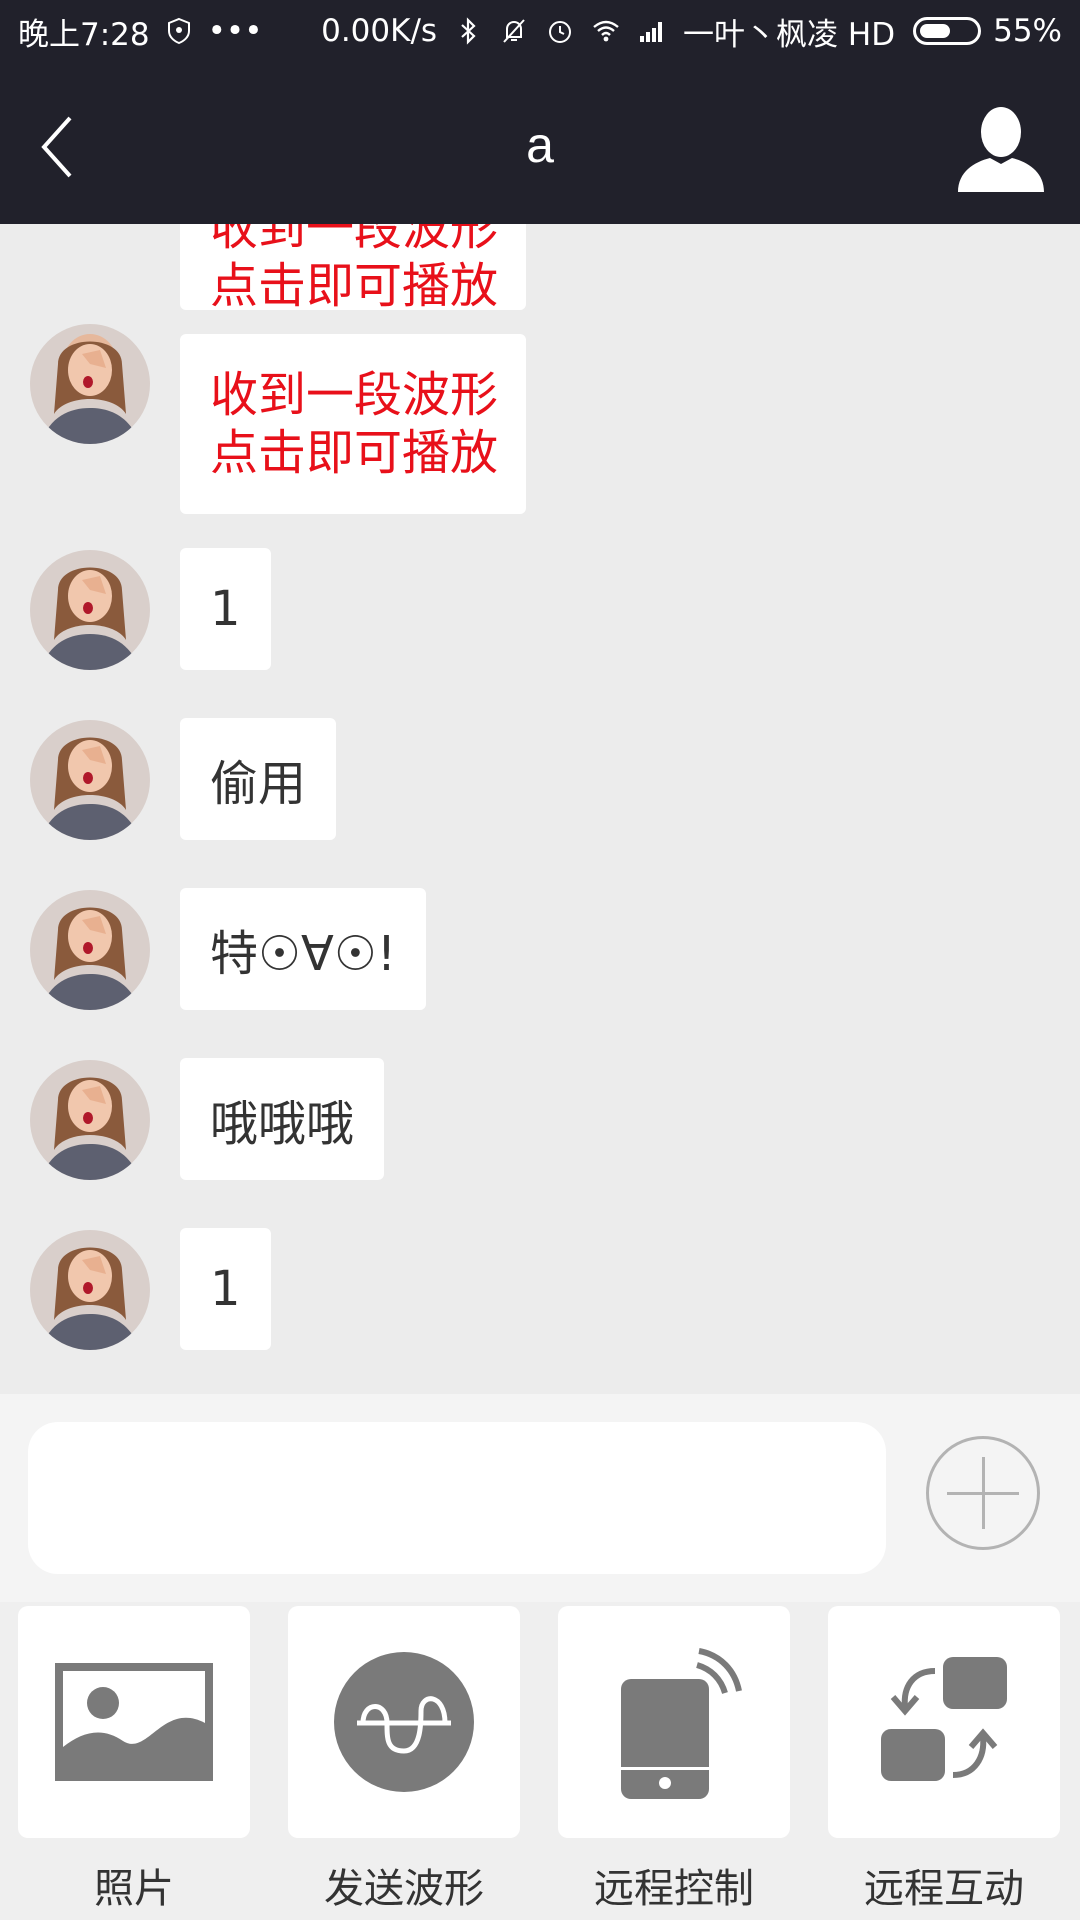  What do you see at coordinates (674, 1889) in the screenshot?
I see `tool-remote-control-label: 远程控制` at bounding box center [674, 1889].